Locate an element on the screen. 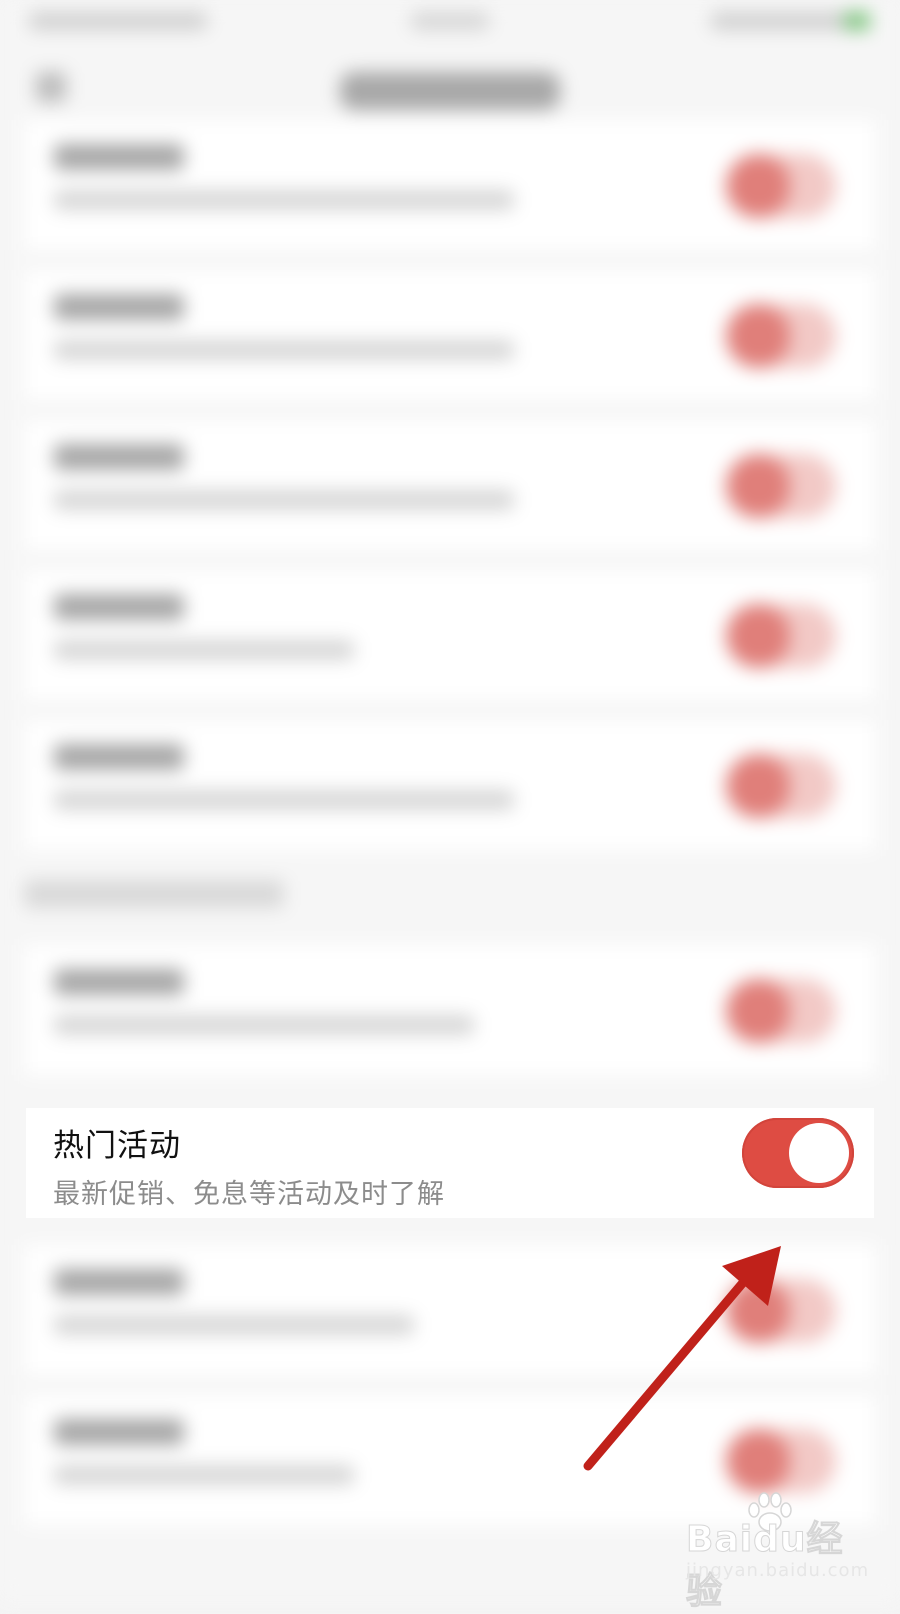  battery-icon is located at coordinates (857, 21).